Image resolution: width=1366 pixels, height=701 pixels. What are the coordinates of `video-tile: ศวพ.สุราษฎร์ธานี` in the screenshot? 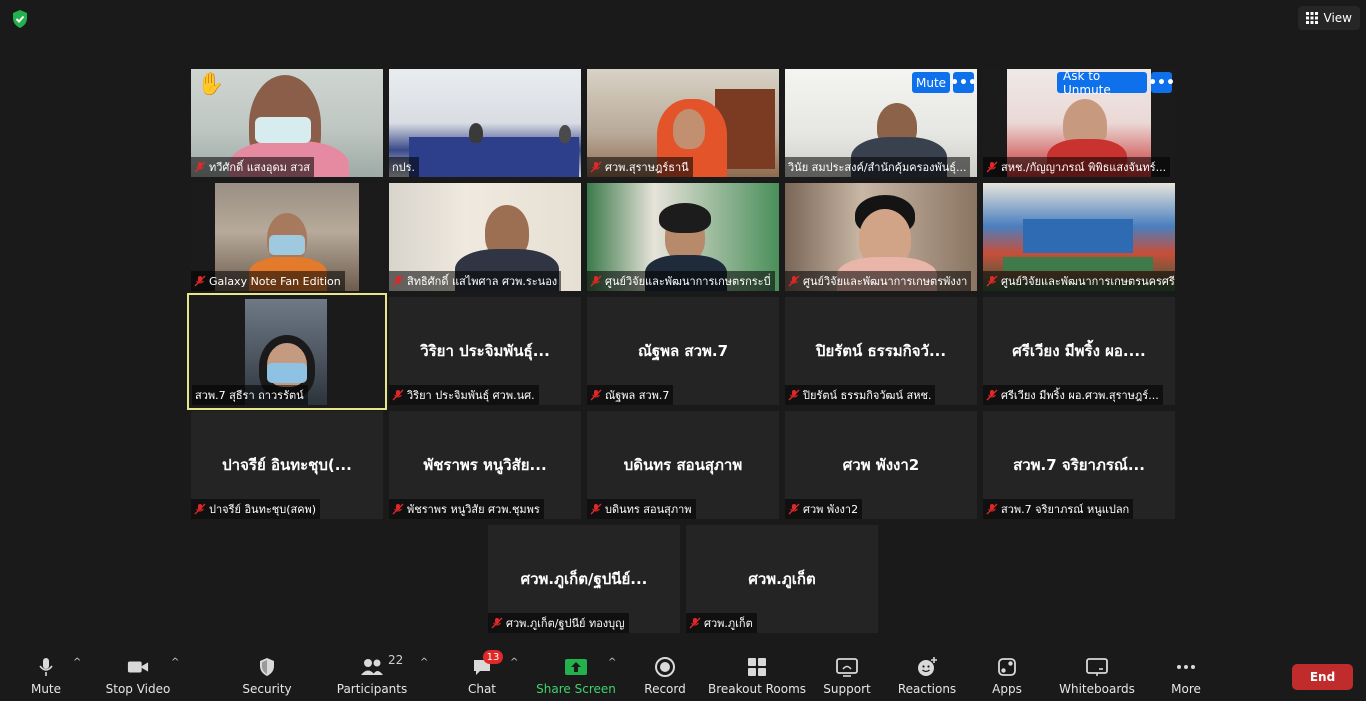 It's located at (683, 123).